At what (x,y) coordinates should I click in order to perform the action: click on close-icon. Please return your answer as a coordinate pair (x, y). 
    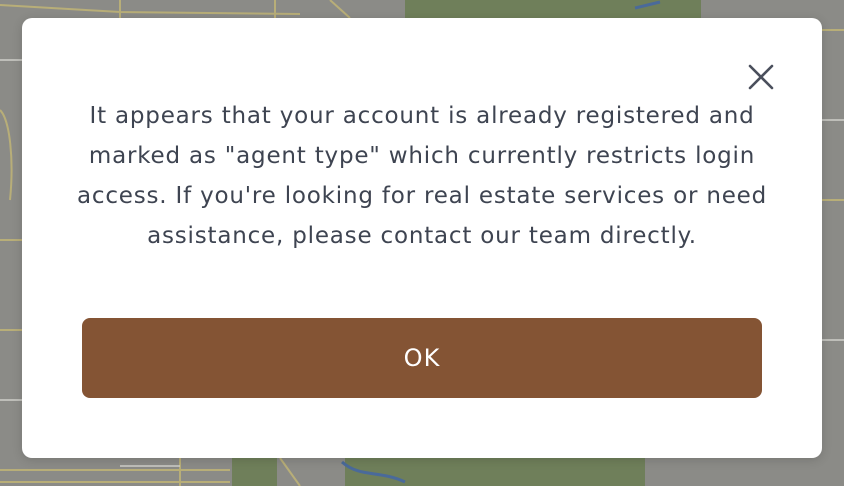
    Looking at the image, I should click on (761, 77).